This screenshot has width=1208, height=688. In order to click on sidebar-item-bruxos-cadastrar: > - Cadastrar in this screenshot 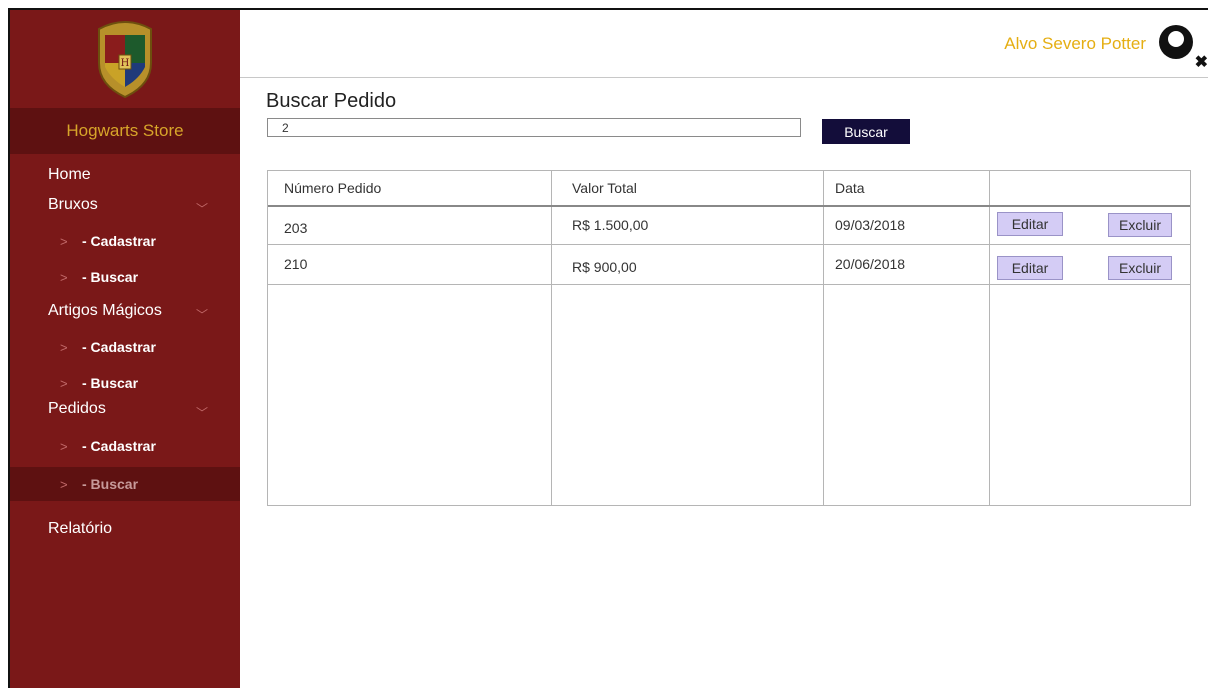, I will do `click(125, 241)`.